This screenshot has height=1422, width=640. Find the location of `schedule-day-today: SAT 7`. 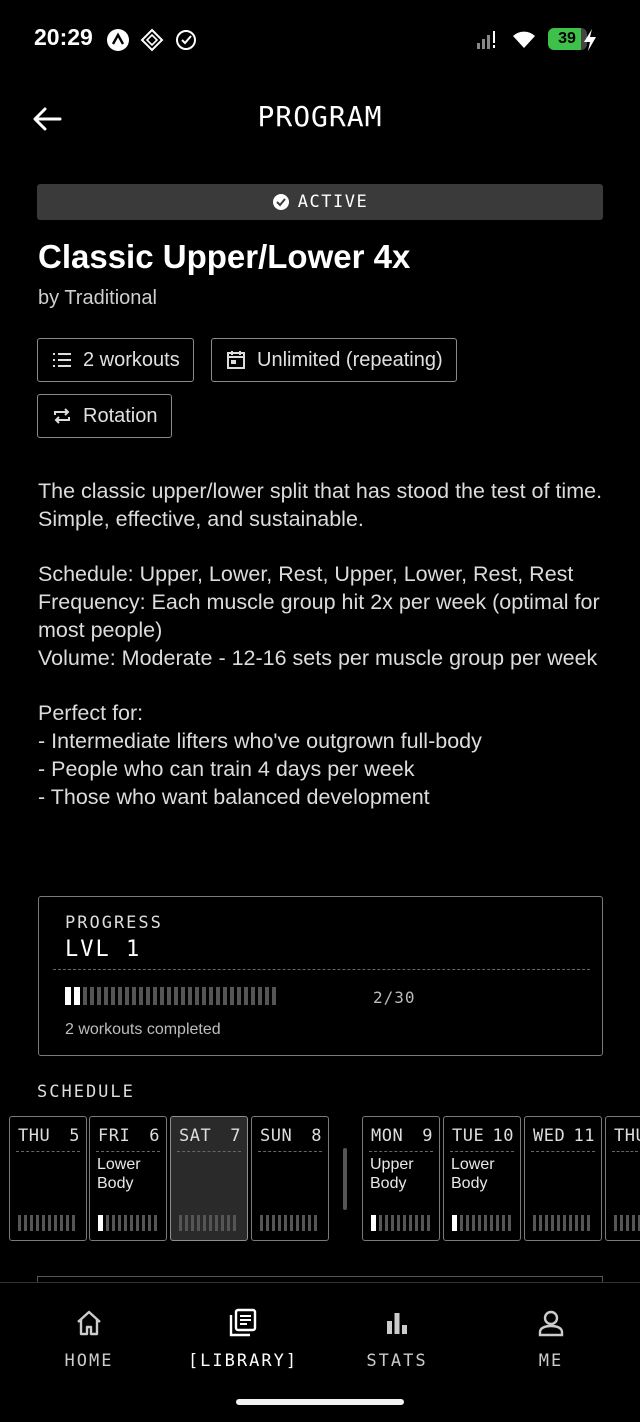

schedule-day-today: SAT 7 is located at coordinates (209, 1178).